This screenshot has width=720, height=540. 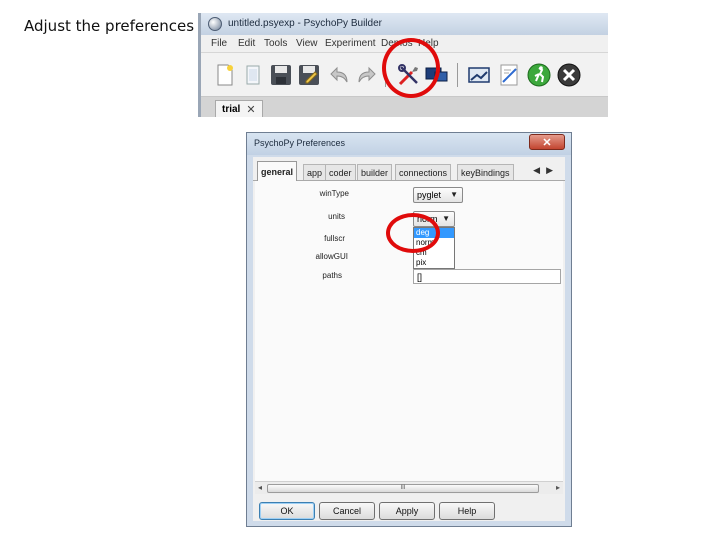 What do you see at coordinates (336, 216) in the screenshot?
I see `units-label: units` at bounding box center [336, 216].